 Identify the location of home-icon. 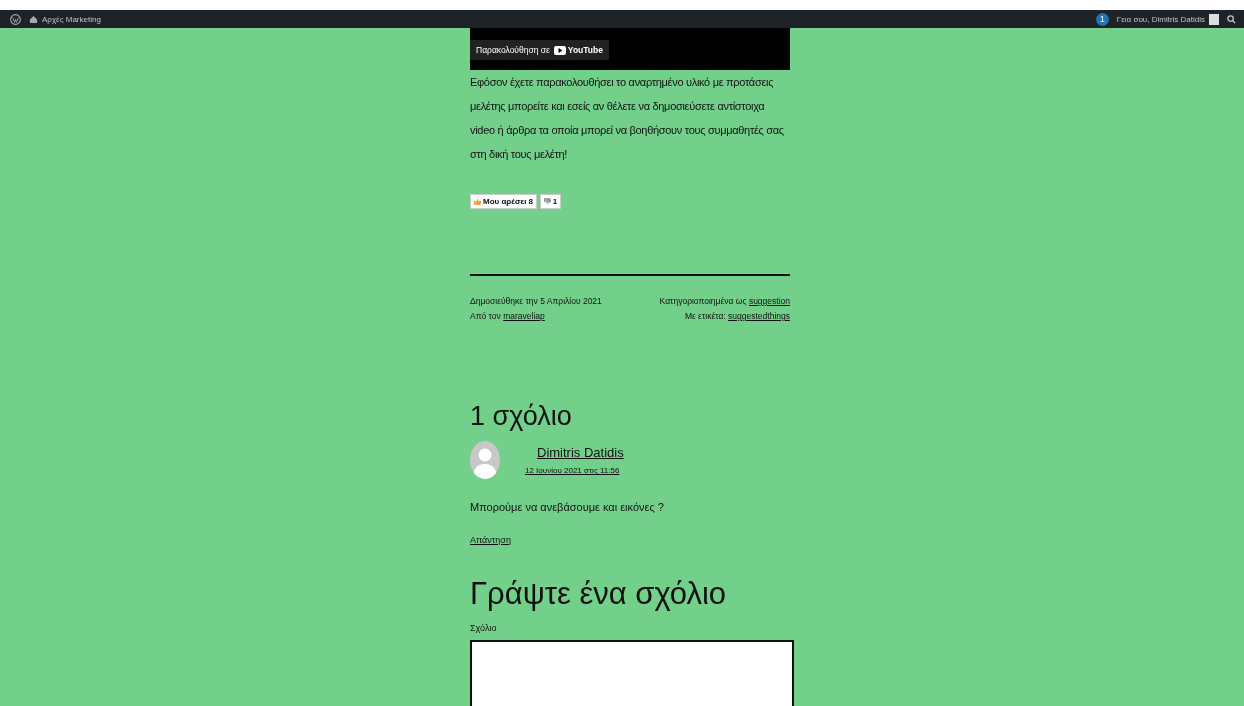
(33, 19).